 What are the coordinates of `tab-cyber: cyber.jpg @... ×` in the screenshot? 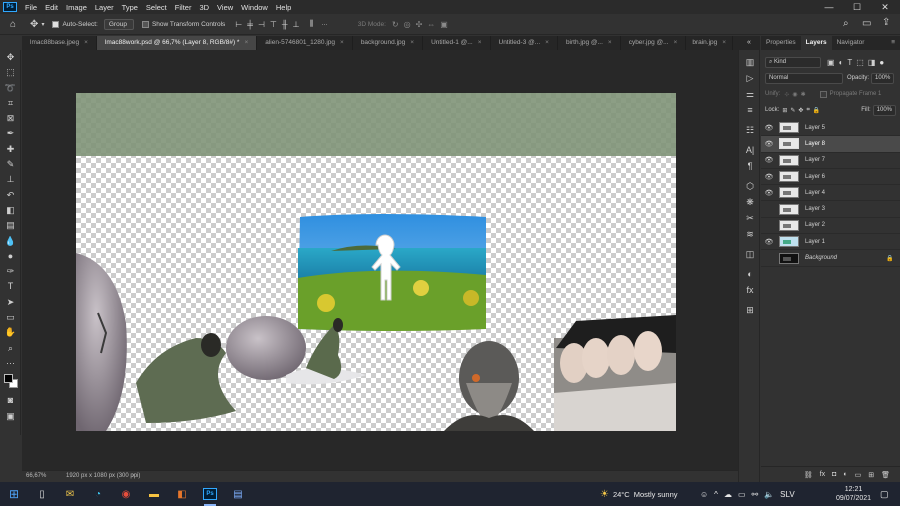 It's located at (654, 43).